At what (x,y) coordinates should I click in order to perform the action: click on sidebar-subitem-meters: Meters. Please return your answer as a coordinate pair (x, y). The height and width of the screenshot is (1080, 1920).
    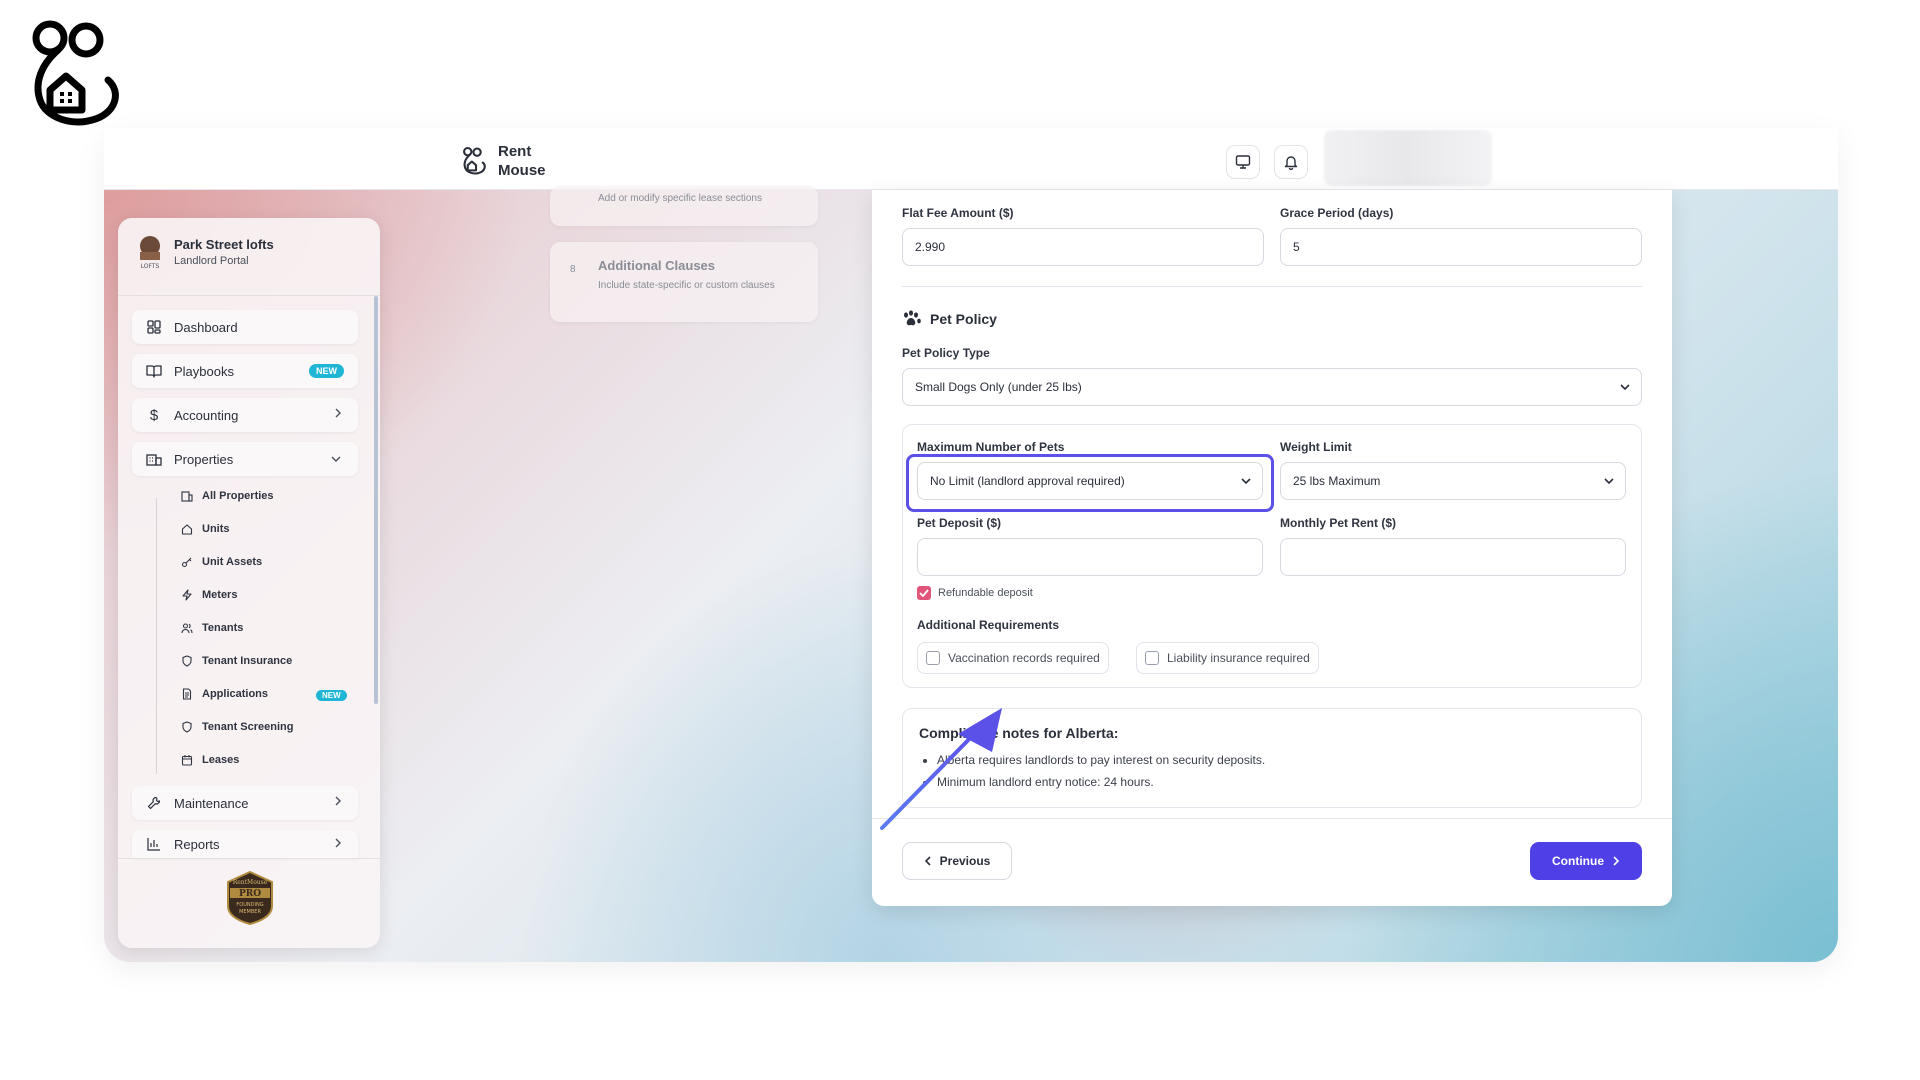
    Looking at the image, I should click on (208, 595).